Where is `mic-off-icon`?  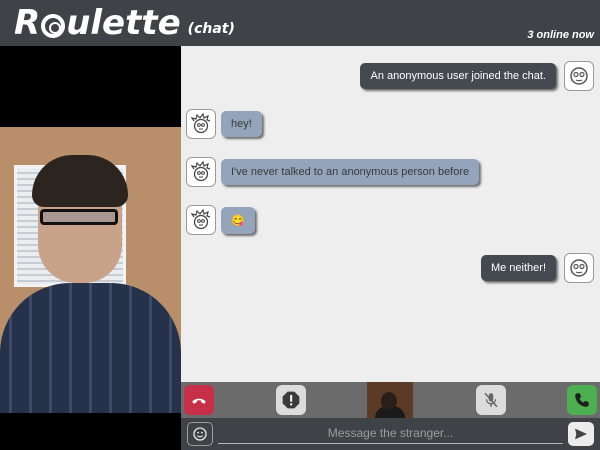 mic-off-icon is located at coordinates (491, 400).